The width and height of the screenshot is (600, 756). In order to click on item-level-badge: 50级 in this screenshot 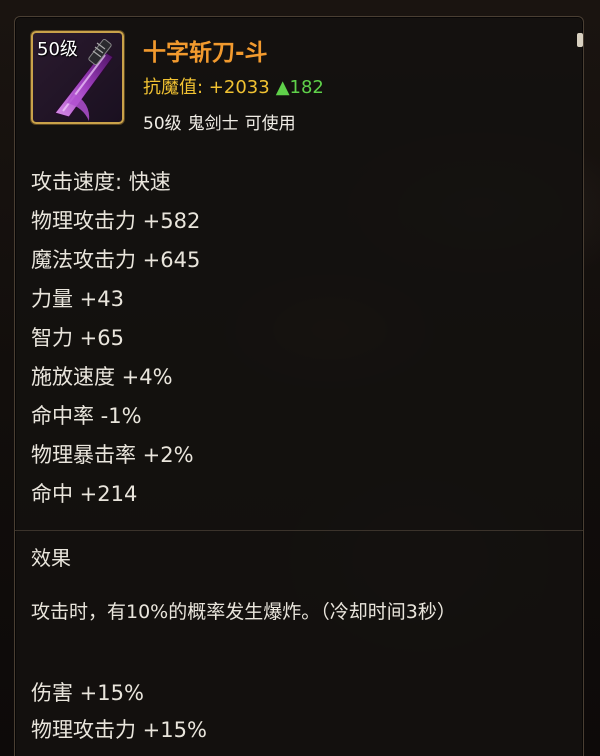, I will do `click(57, 49)`.